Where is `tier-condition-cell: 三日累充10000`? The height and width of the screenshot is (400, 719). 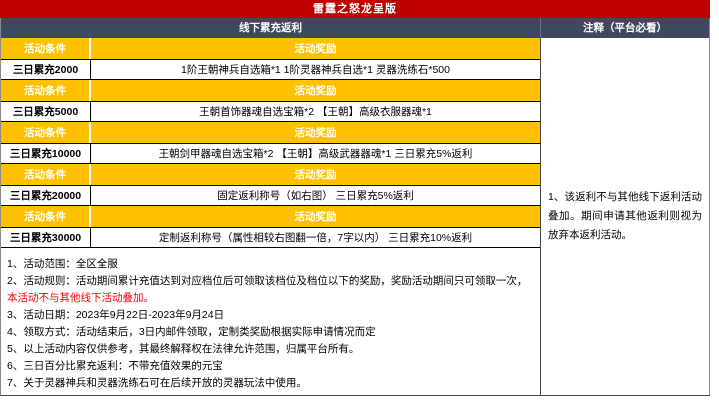
tier-condition-cell: 三日累充10000 is located at coordinates (46, 153).